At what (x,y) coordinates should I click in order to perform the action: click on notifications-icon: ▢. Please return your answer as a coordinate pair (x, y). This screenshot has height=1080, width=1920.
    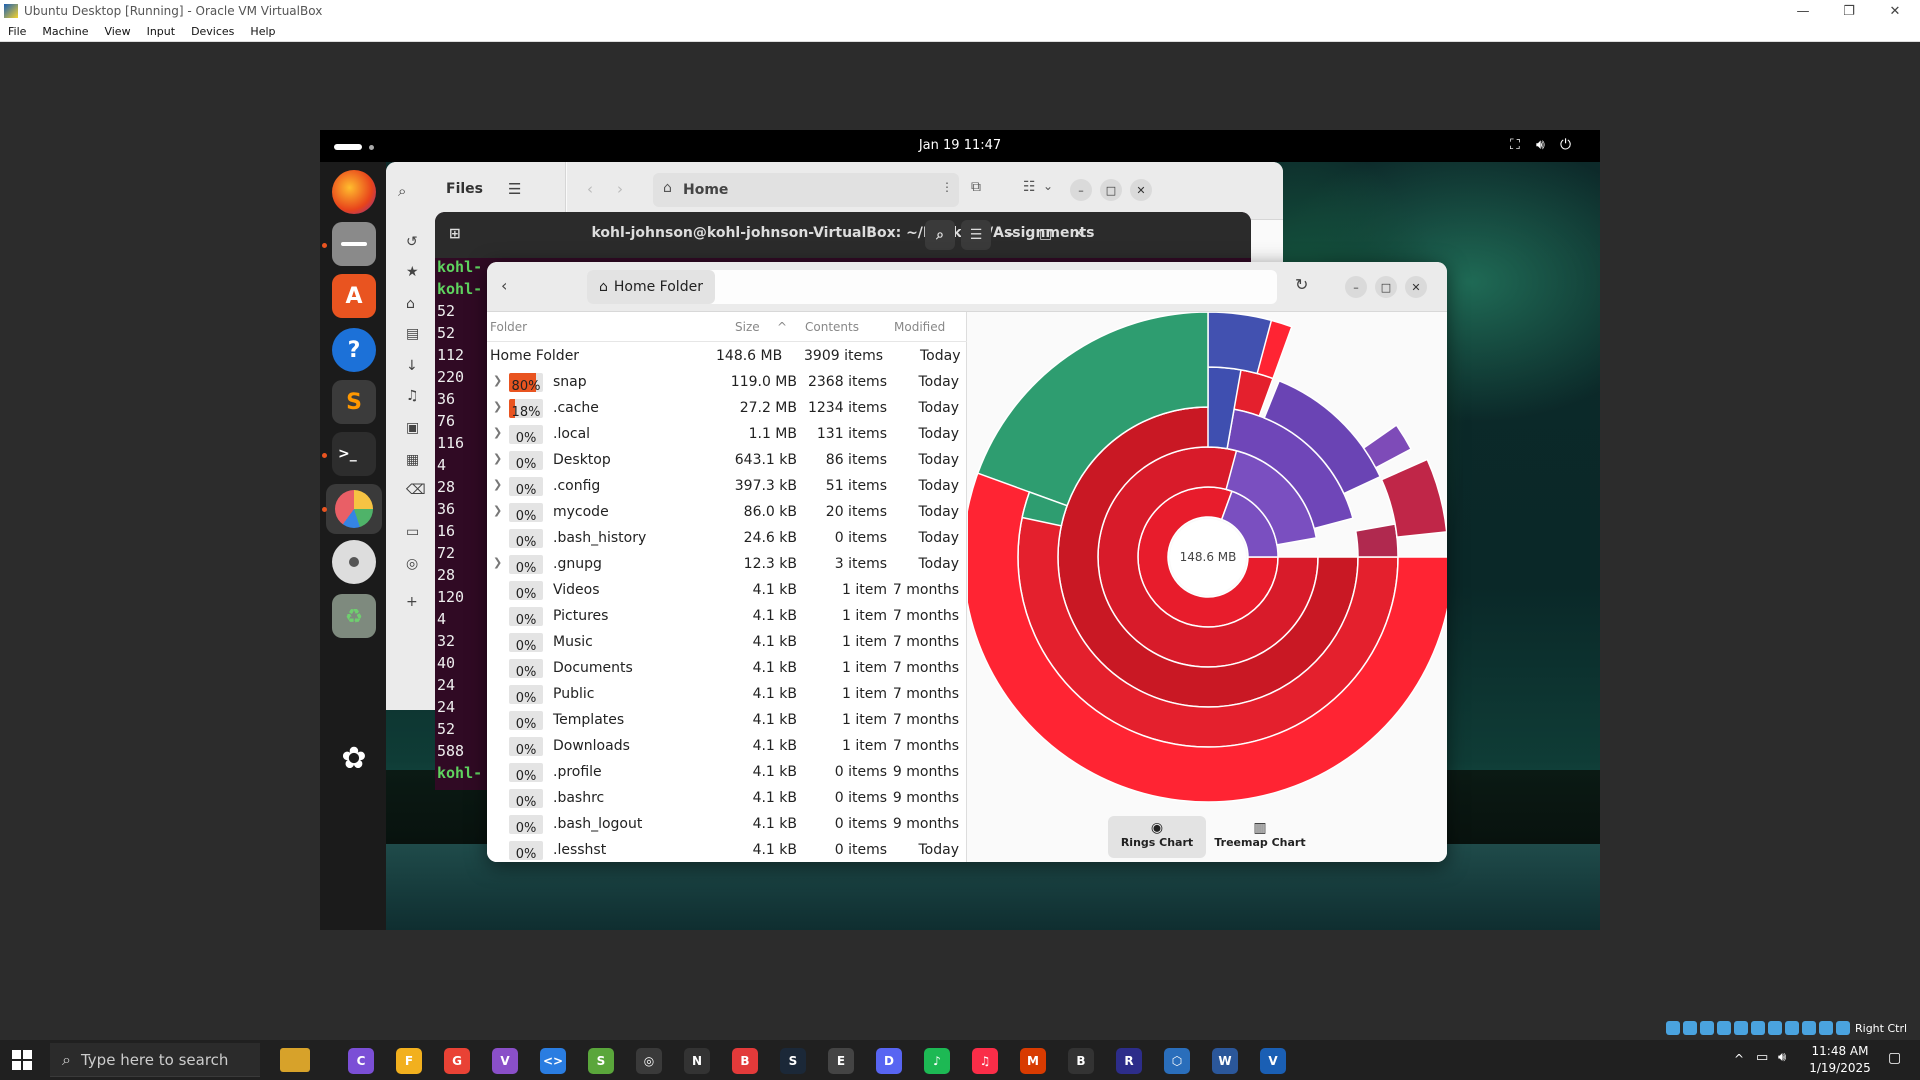
    Looking at the image, I should click on (1894, 1058).